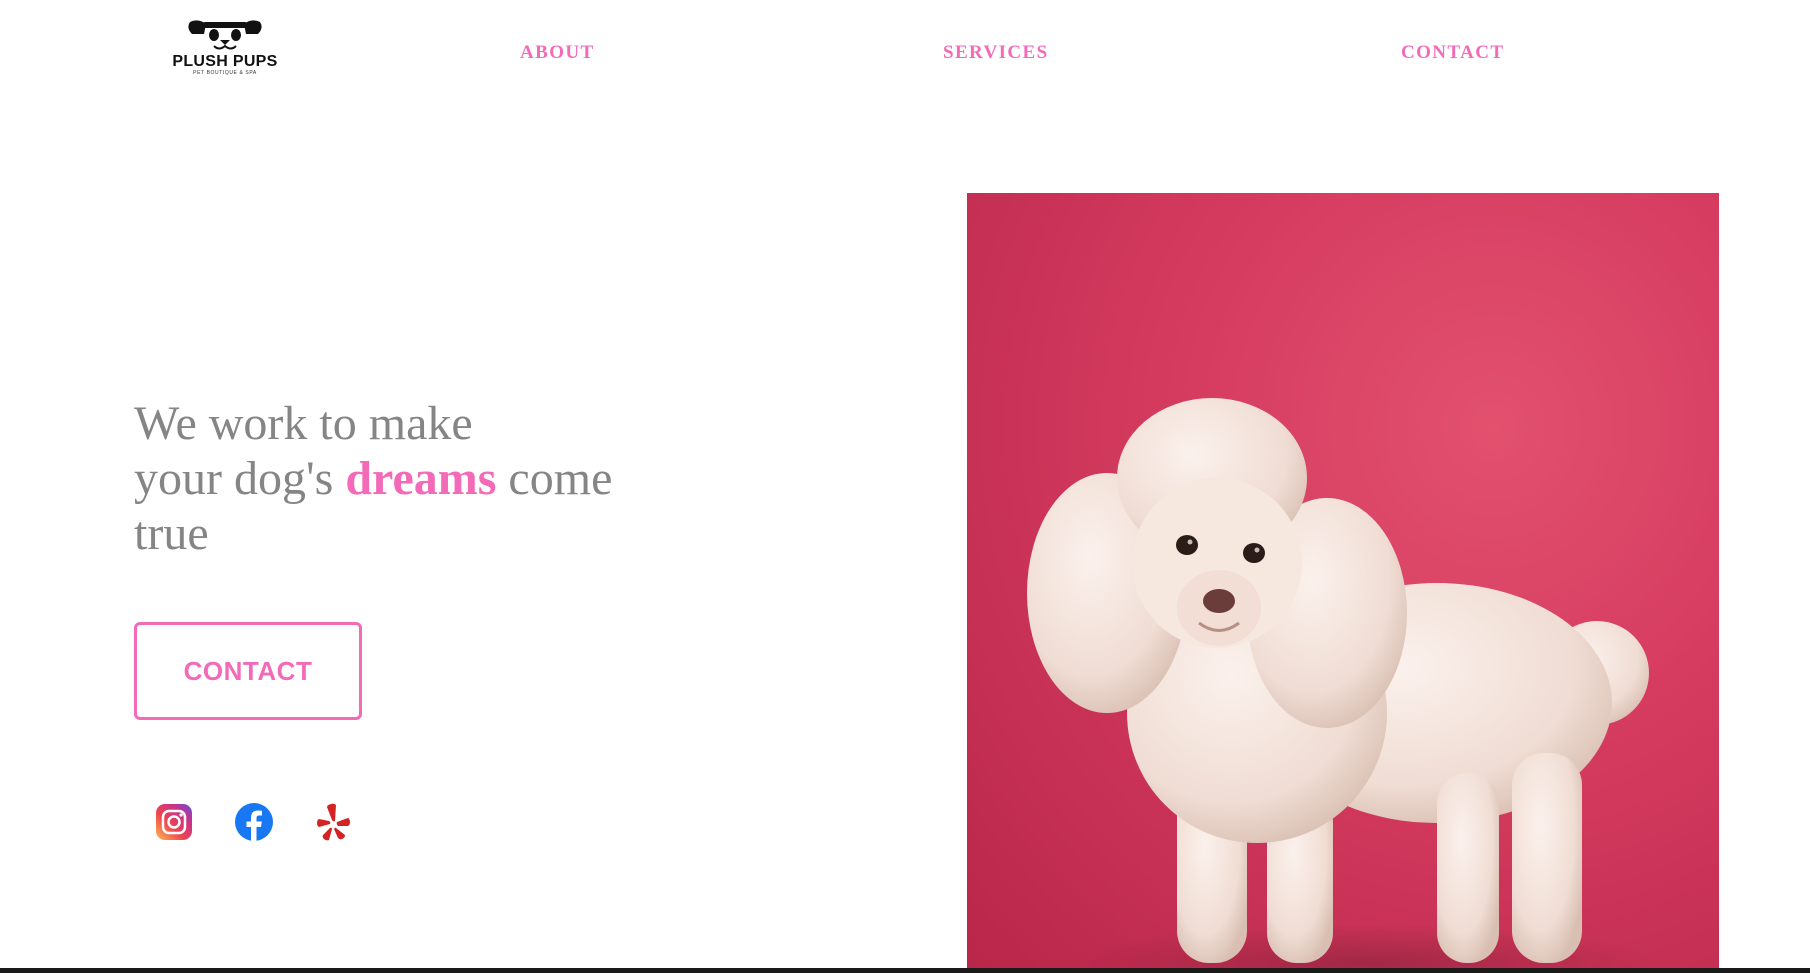  Describe the element at coordinates (174, 822) in the screenshot. I see `instagram-icon` at that location.